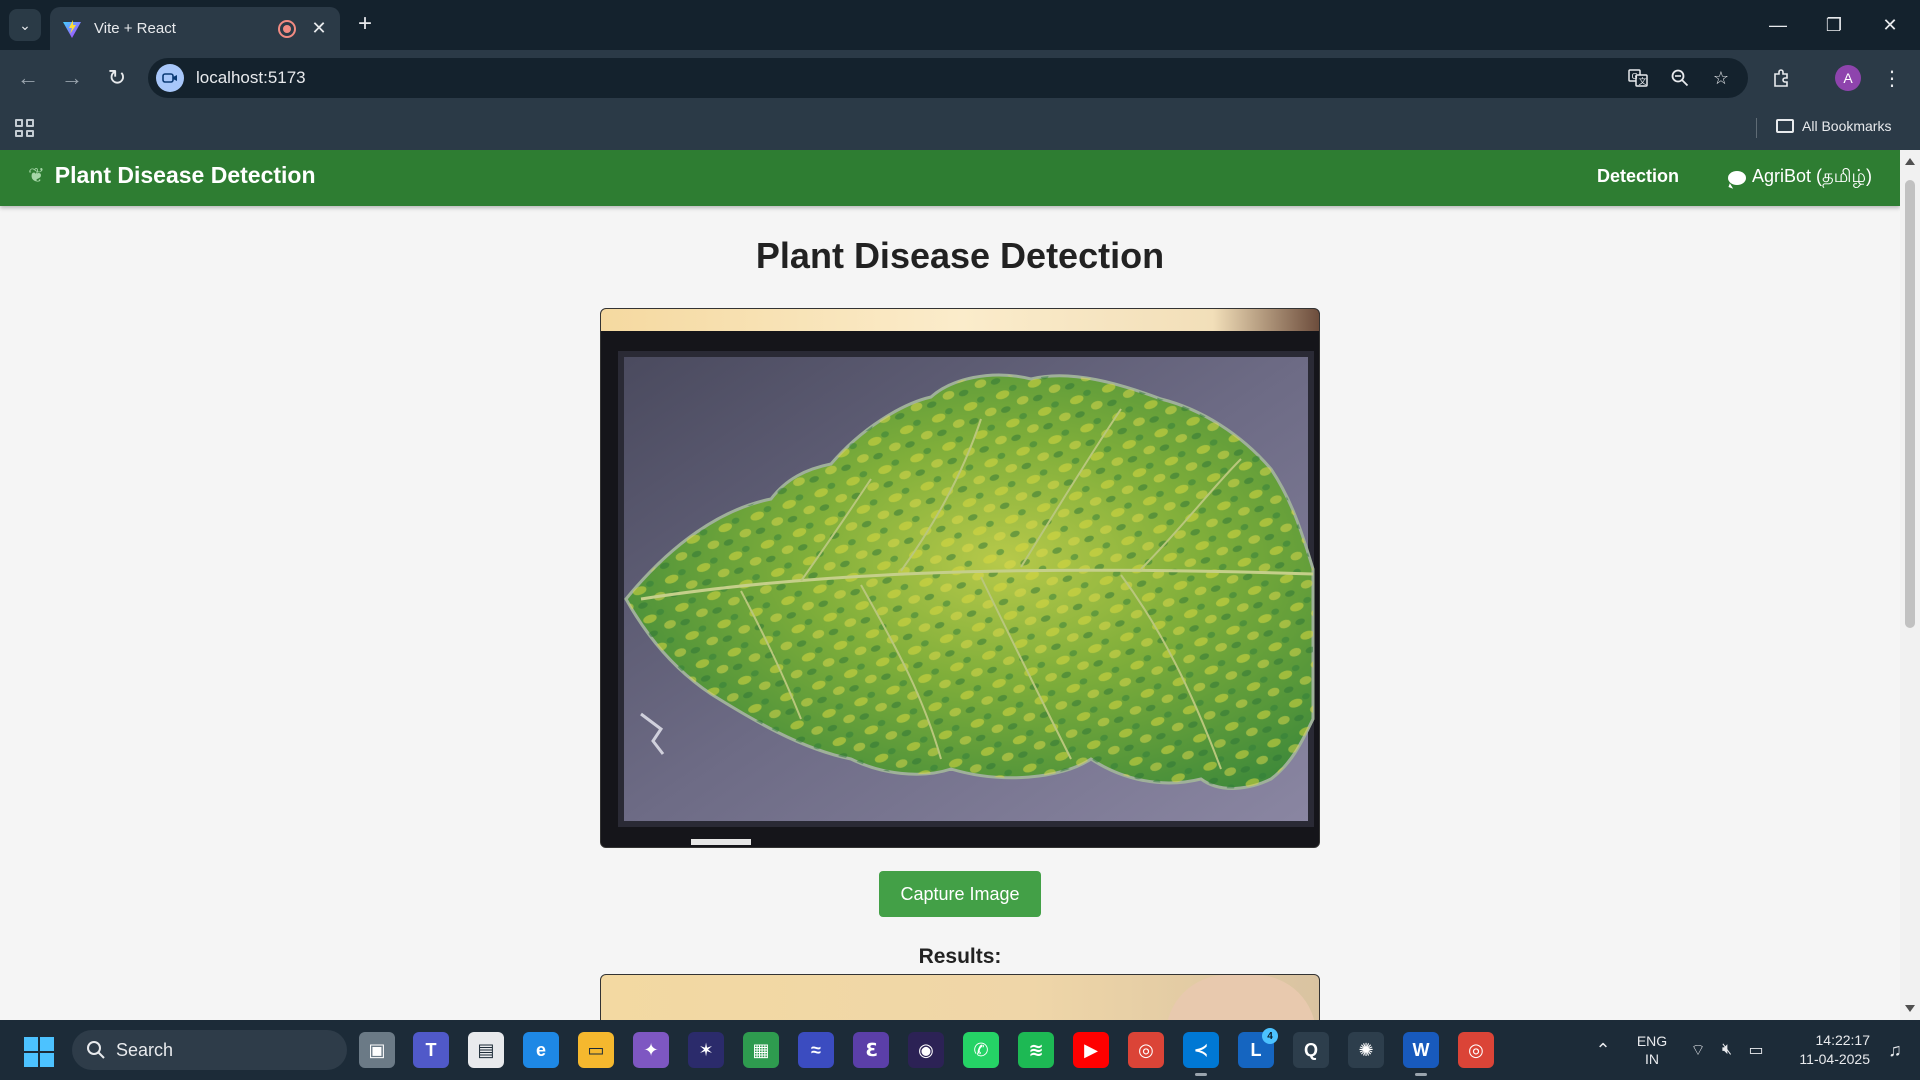 This screenshot has height=1080, width=1920. What do you see at coordinates (960, 956) in the screenshot?
I see `results-label: Results:` at bounding box center [960, 956].